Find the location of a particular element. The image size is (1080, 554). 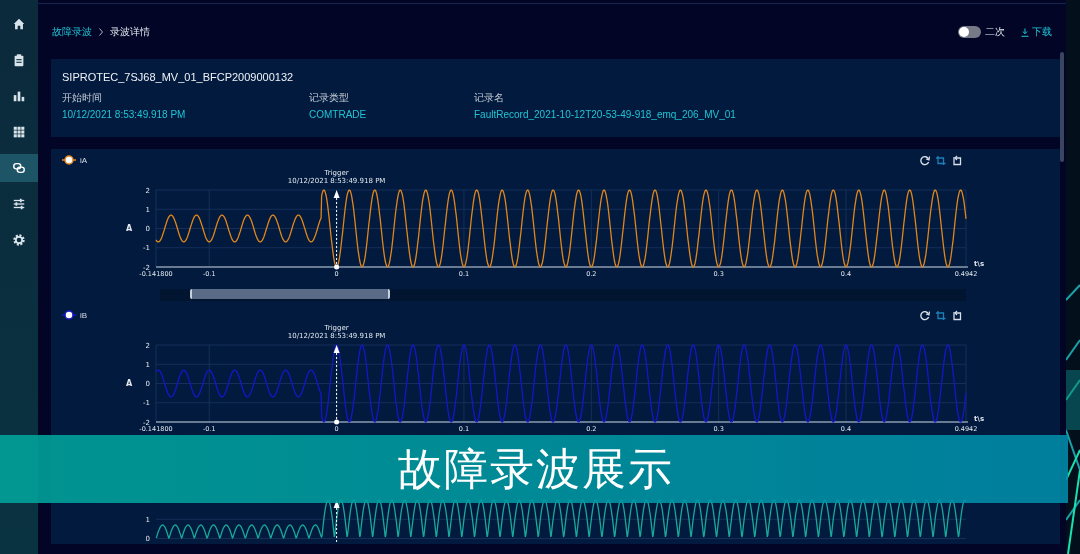

home-icon is located at coordinates (19, 24).